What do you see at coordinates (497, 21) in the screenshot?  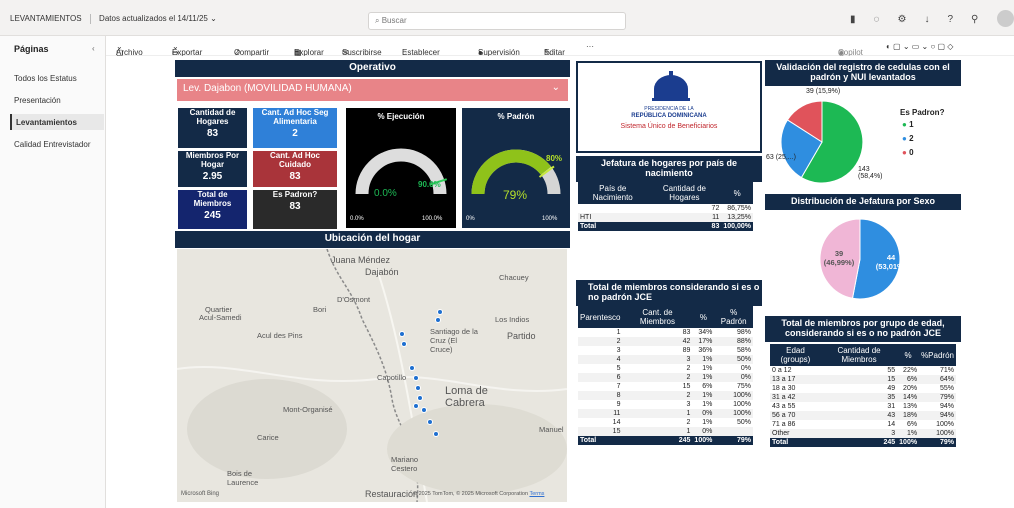 I see `search-input: ⌕ Buscar` at bounding box center [497, 21].